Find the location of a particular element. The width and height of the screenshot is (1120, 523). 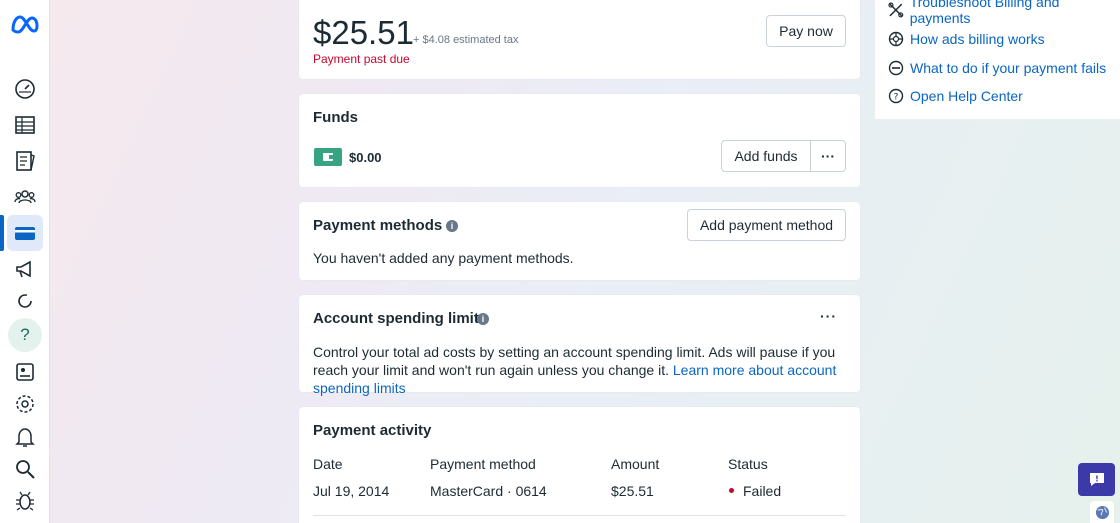

funds-title: Funds is located at coordinates (335, 117).